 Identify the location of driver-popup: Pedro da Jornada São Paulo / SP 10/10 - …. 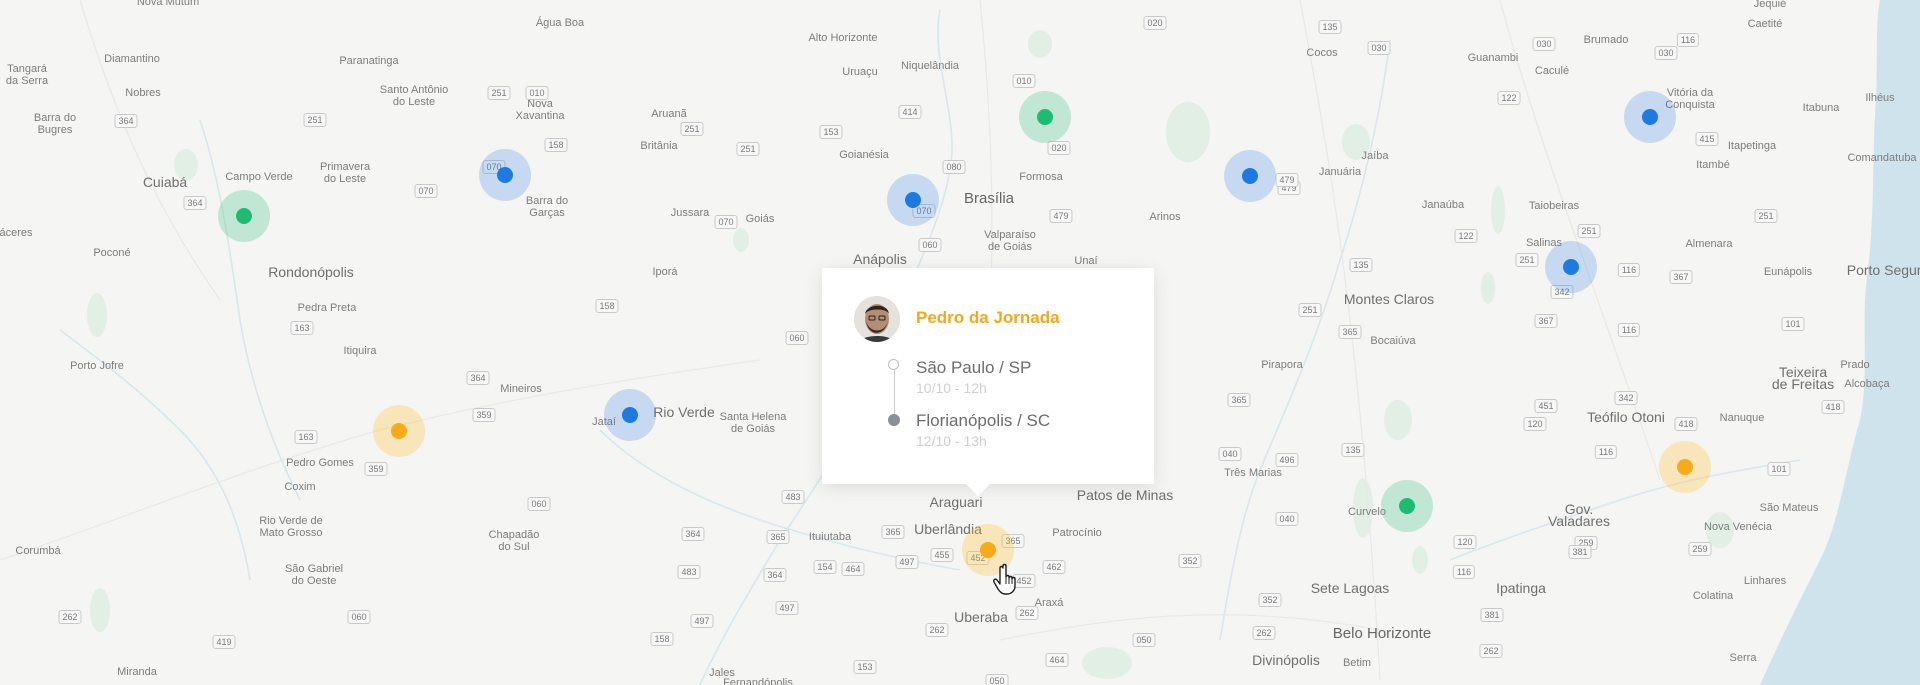
(988, 382).